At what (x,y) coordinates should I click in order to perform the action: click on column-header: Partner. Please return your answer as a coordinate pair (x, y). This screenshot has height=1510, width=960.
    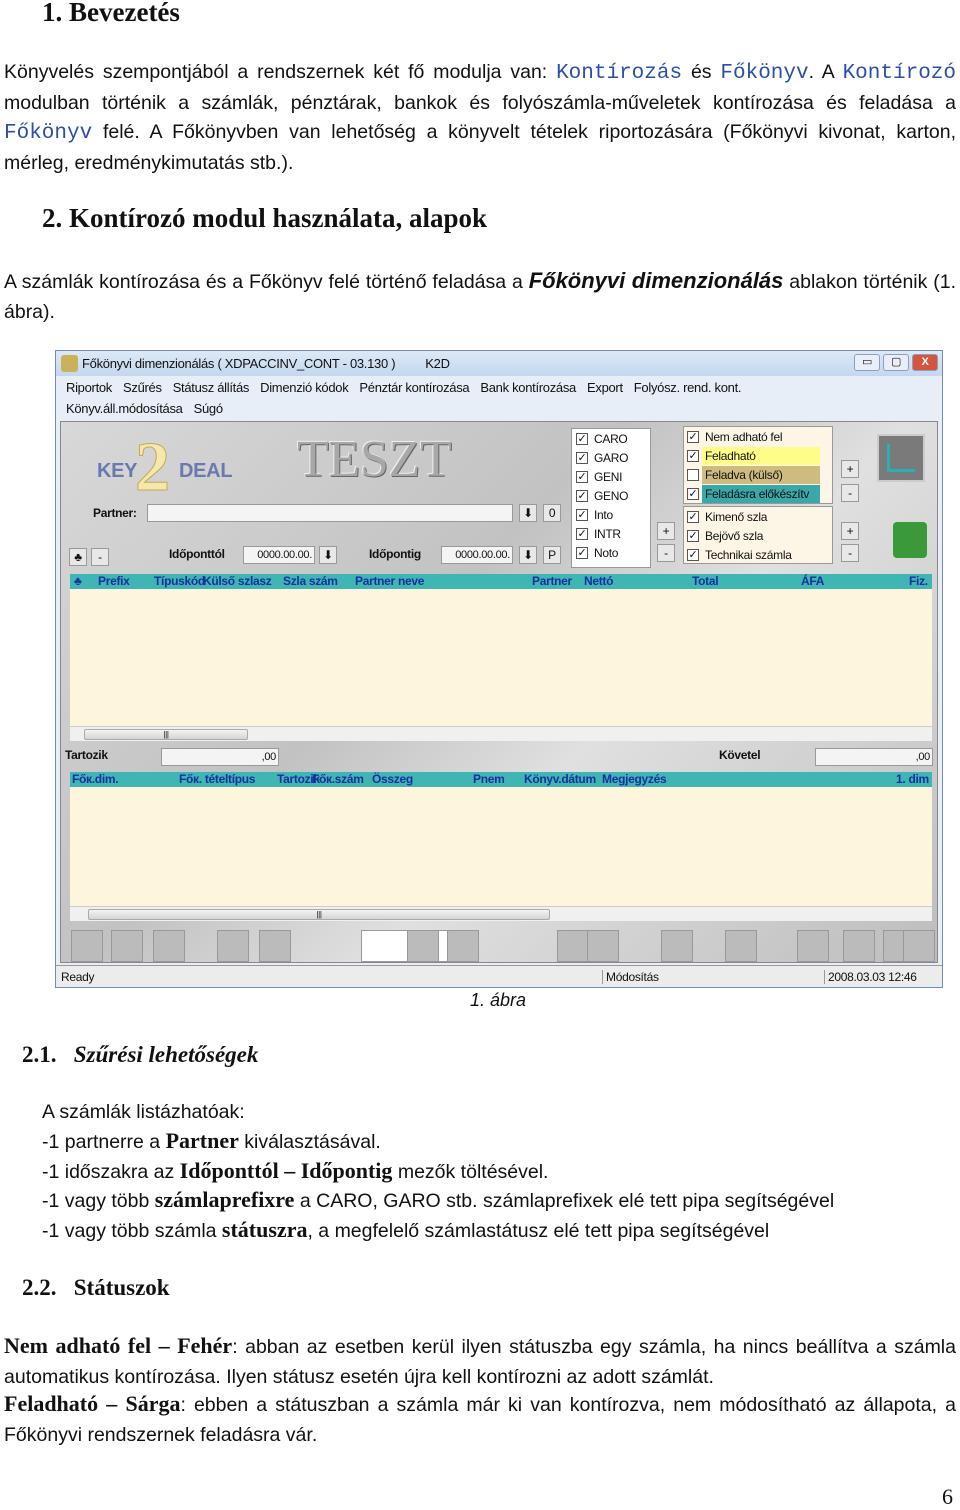
    Looking at the image, I should click on (552, 581).